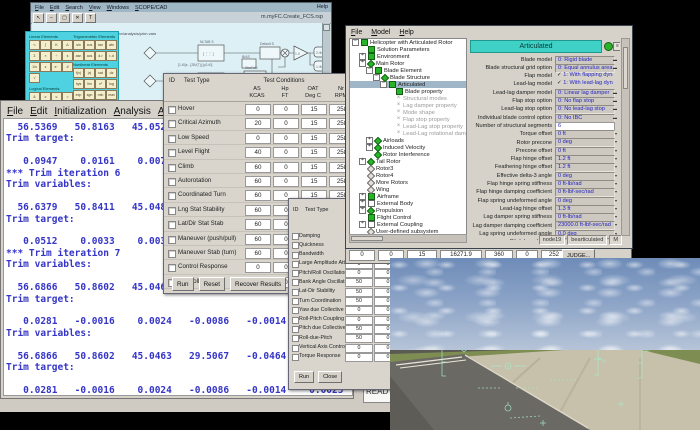 Image resolution: width=700 pixels, height=430 pixels. I want to click on palette-block-button: d-r, so click(100, 56).